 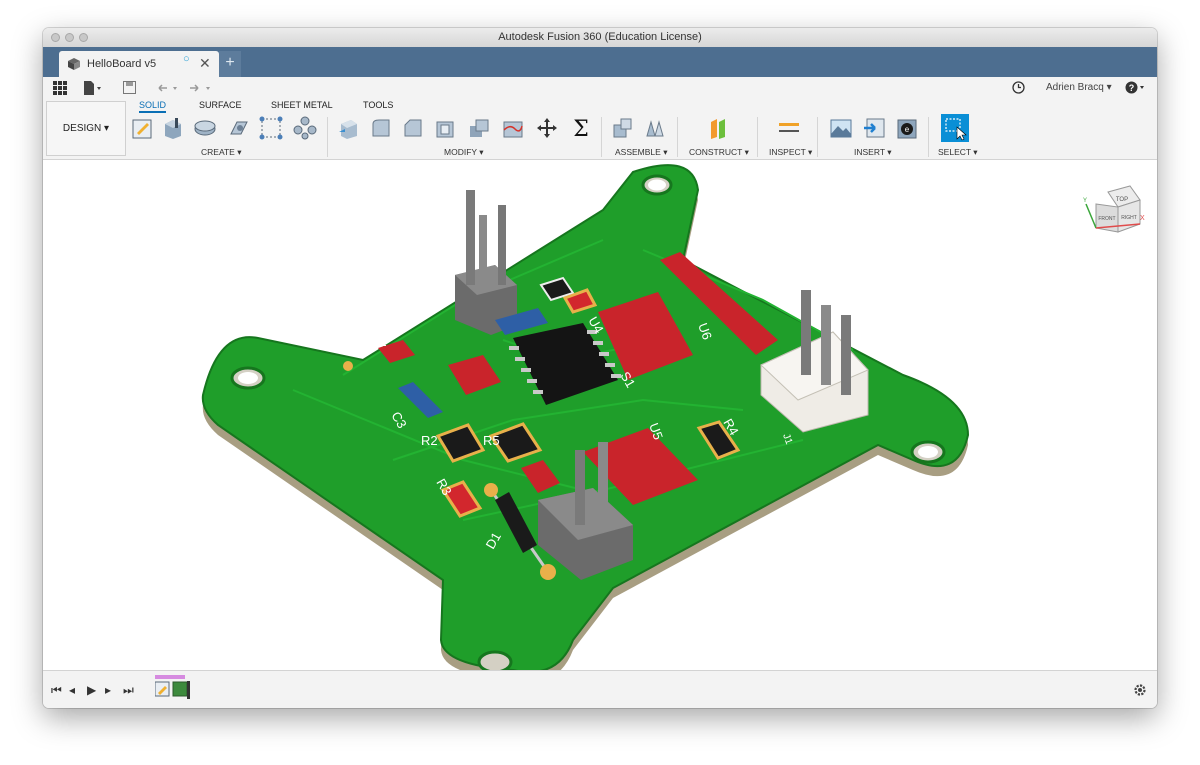 I want to click on timeline-features, so click(x=175, y=690).